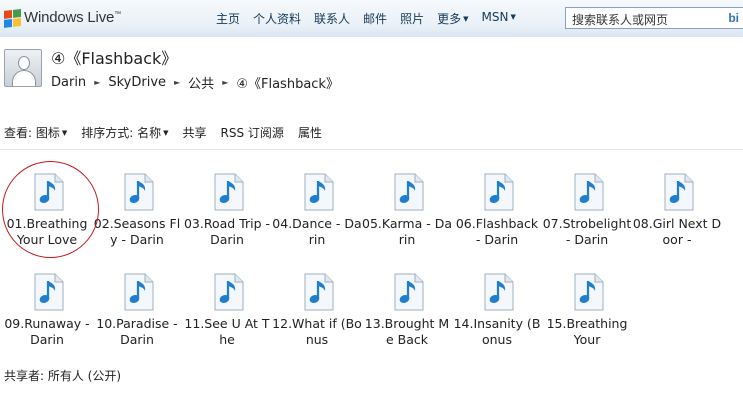 Image resolution: width=743 pixels, height=400 pixels. I want to click on file-item: 13.Brought Me Back, so click(407, 315).